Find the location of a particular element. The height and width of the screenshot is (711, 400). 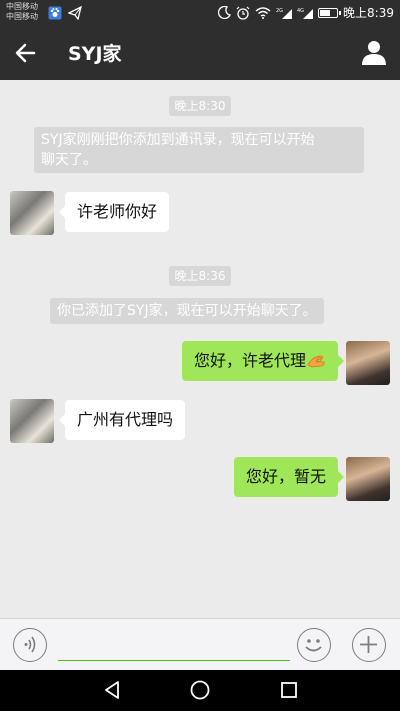

person-icon is located at coordinates (374, 53).